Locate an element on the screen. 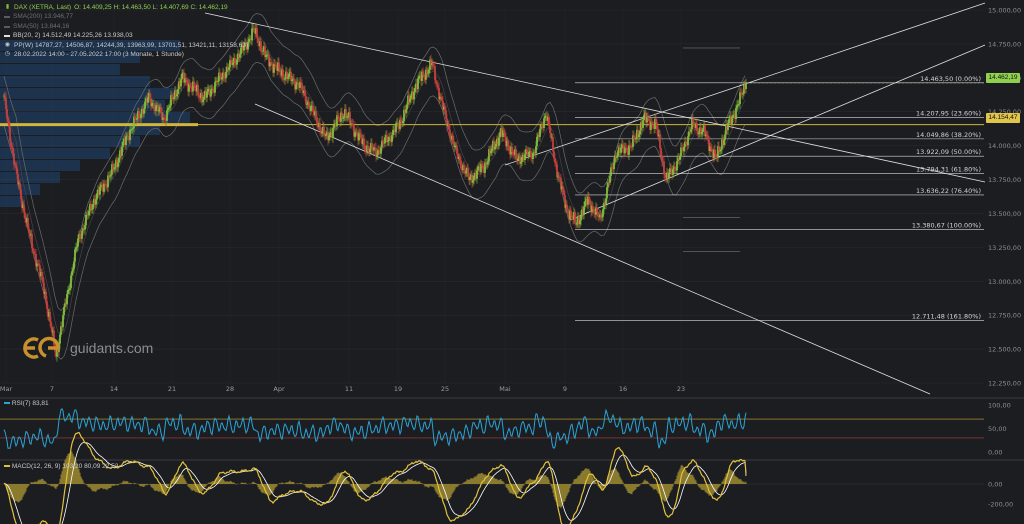 The image size is (1024, 524). rsi-tick-label: 100,00 is located at coordinates (999, 406).